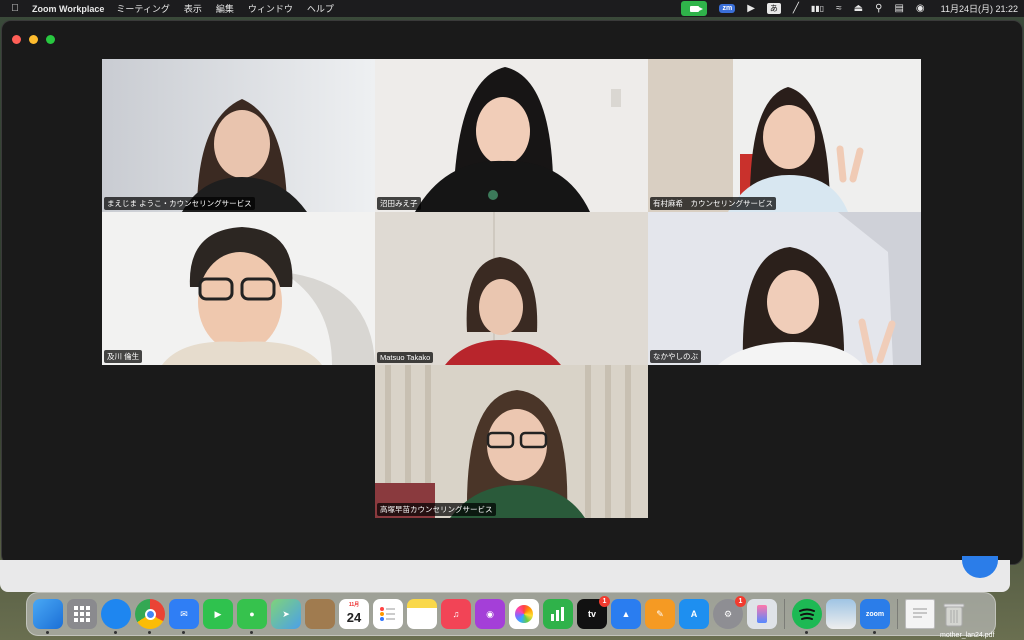  Describe the element at coordinates (48, 616) in the screenshot. I see `finder-icon` at that location.